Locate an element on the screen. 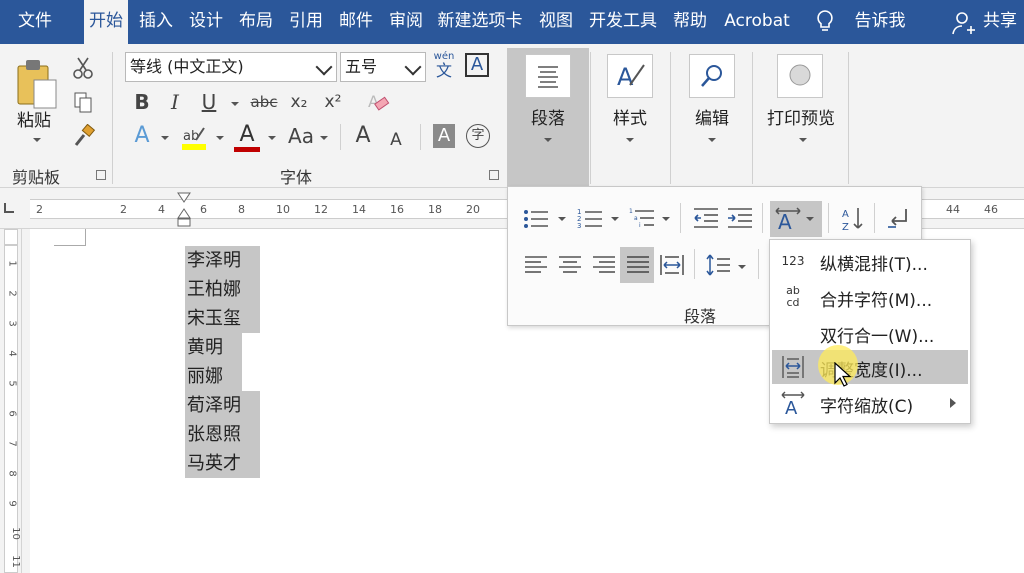 The image size is (1024, 573). justify-icon is located at coordinates (638, 265).